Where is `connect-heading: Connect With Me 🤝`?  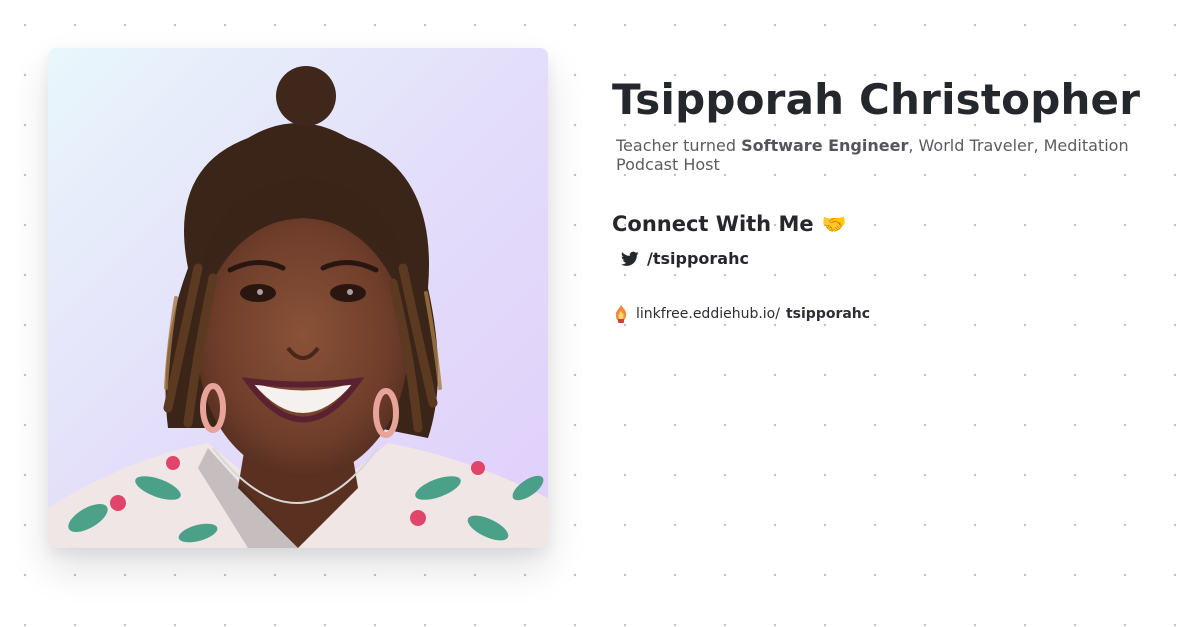
connect-heading: Connect With Me 🤝 is located at coordinates (892, 224).